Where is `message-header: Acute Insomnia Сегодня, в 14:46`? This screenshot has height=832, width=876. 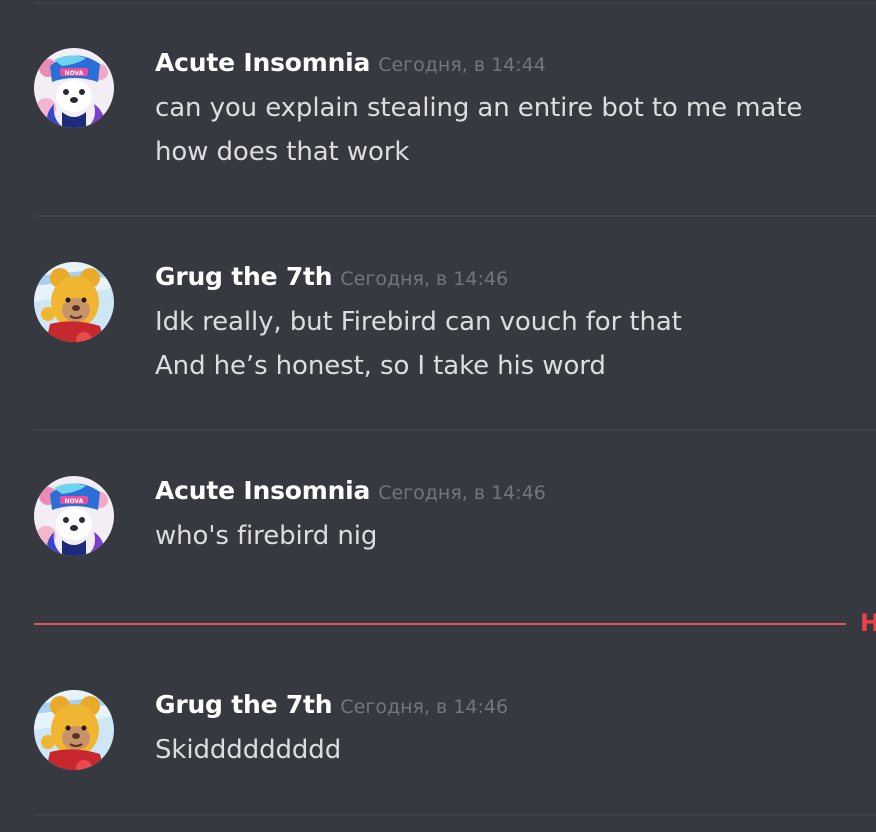
message-header: Acute Insomnia Сегодня, в 14:46 is located at coordinates (350, 490).